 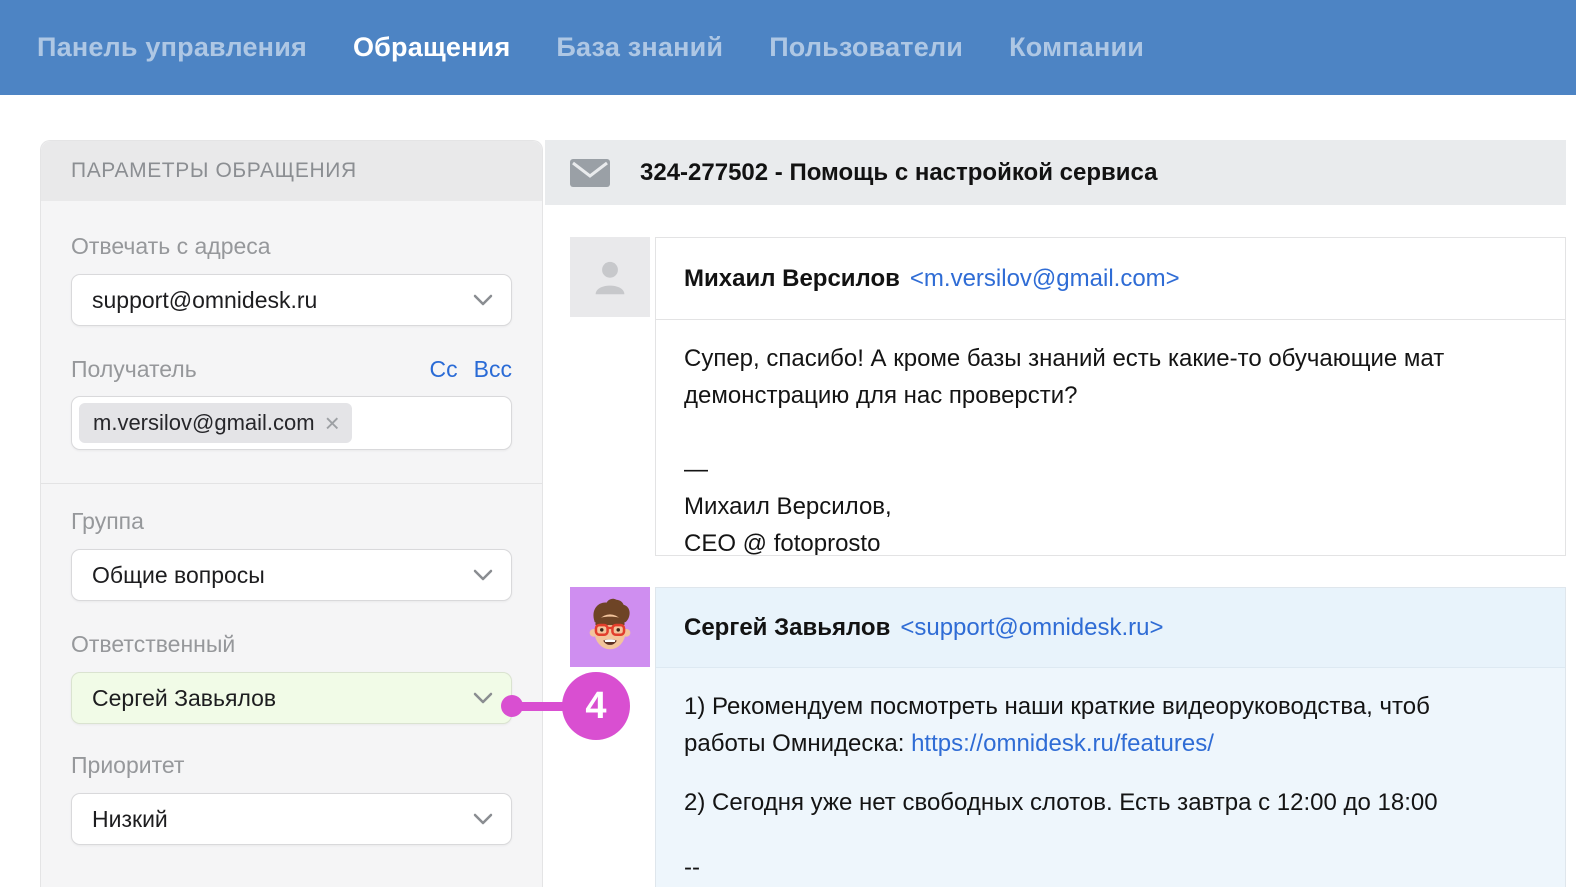 What do you see at coordinates (178, 574) in the screenshot?
I see `group-value: Общие вопросы` at bounding box center [178, 574].